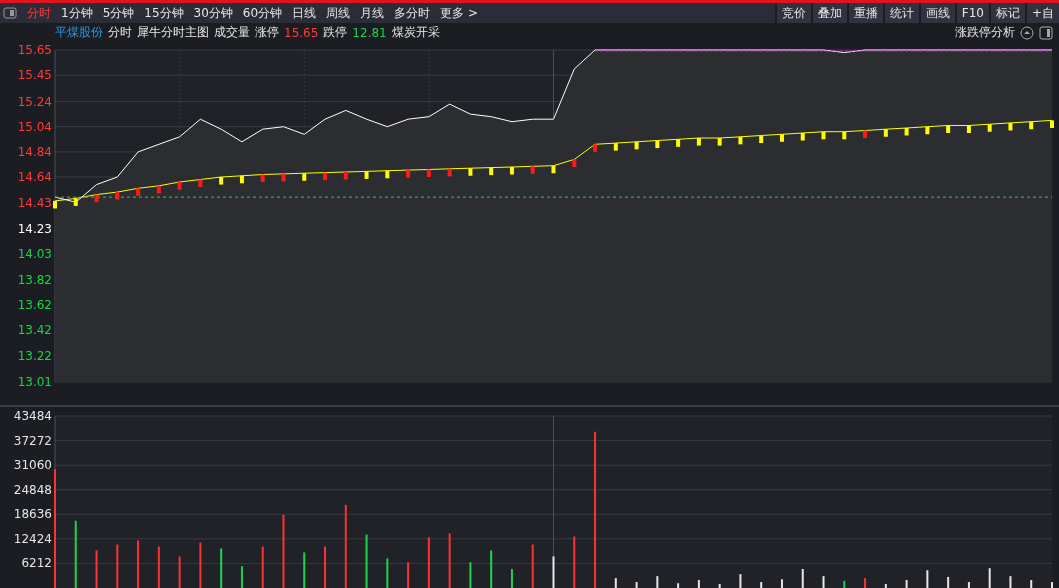 The height and width of the screenshot is (588, 1059). What do you see at coordinates (32, 416) in the screenshot?
I see `volume-axis-label: 43484` at bounding box center [32, 416].